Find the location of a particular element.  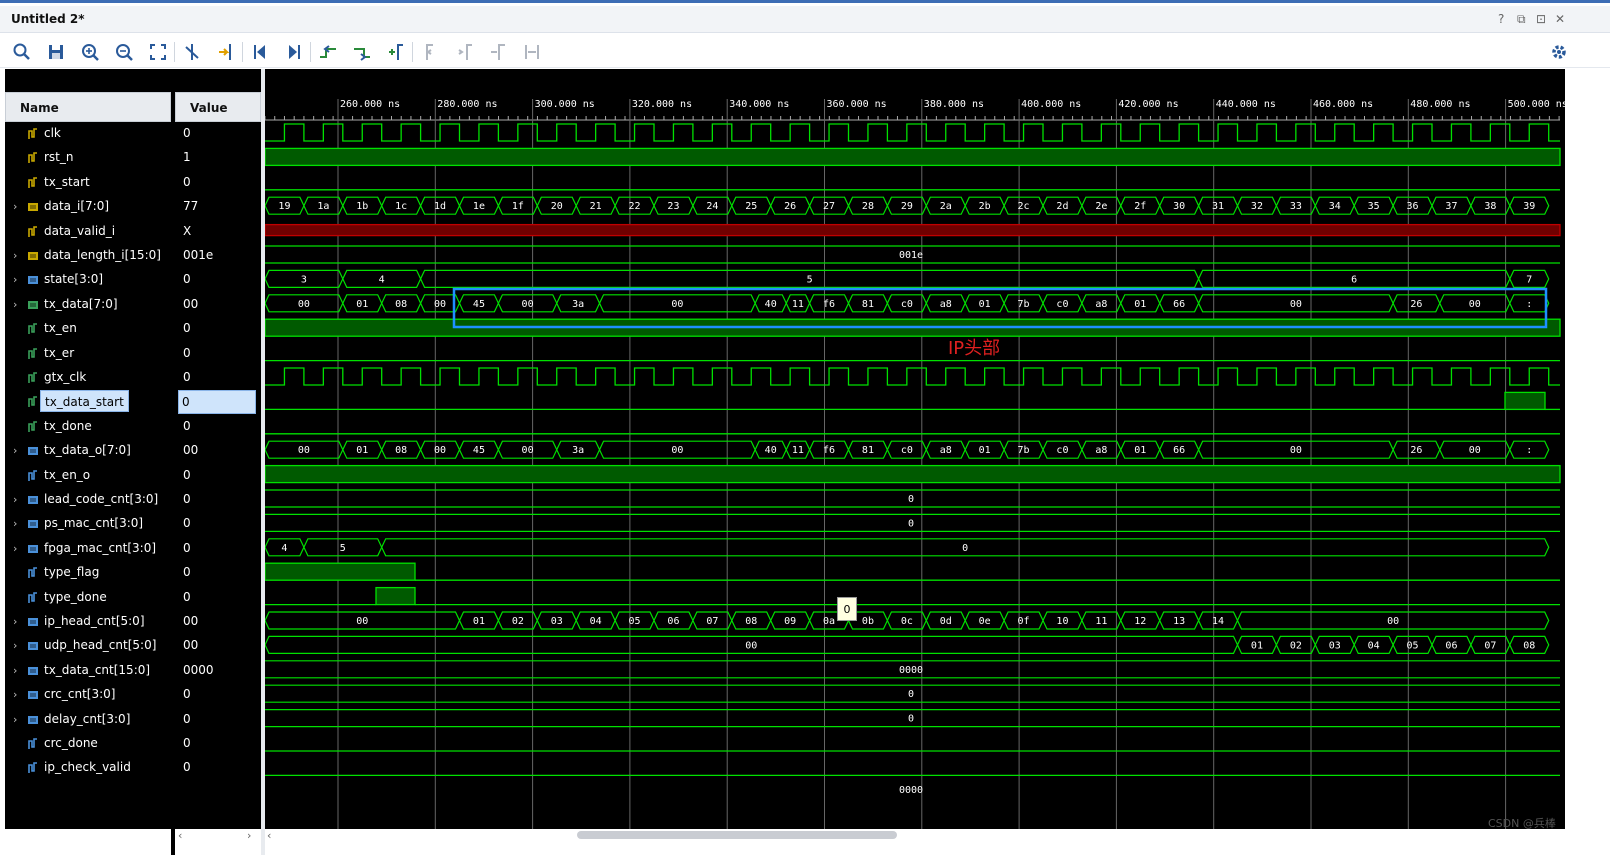

scrollbar-thumb is located at coordinates (737, 835).